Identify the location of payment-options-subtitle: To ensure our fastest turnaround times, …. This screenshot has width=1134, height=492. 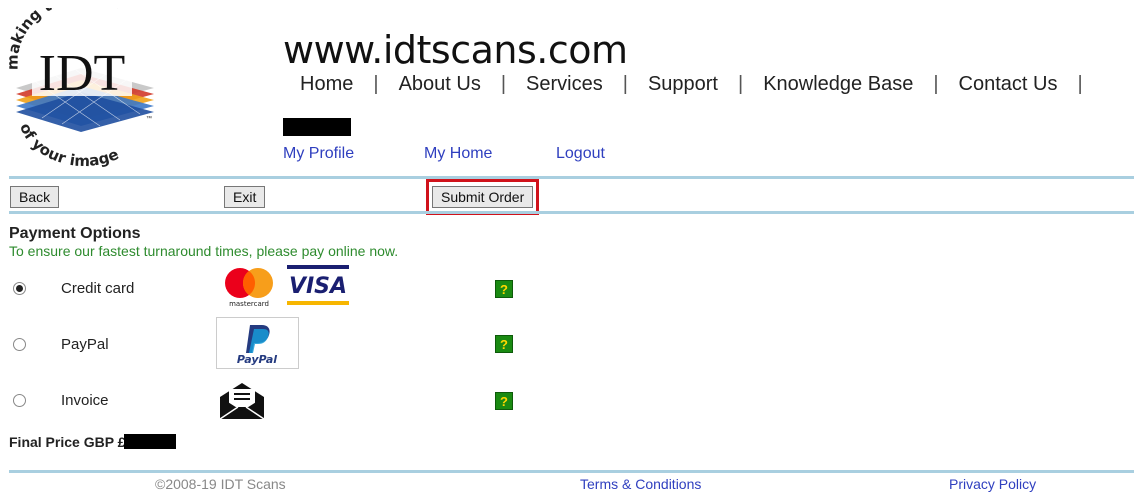
(204, 251).